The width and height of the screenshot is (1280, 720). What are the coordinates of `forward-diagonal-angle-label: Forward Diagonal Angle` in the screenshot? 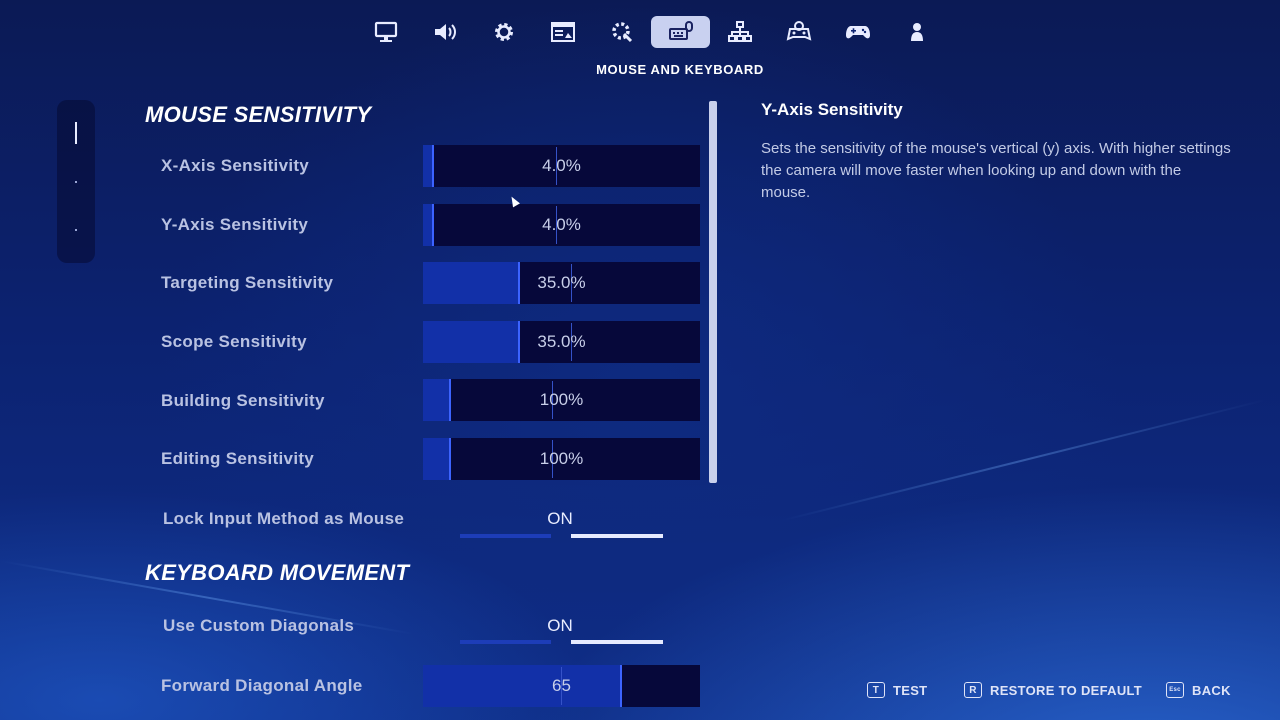 It's located at (262, 685).